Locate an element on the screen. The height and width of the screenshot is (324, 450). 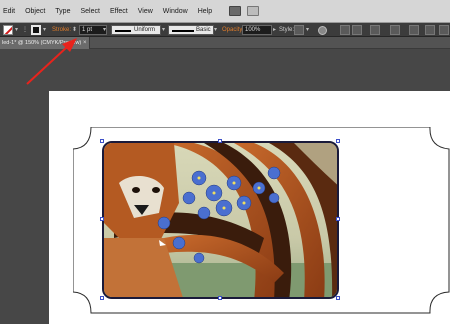
isolate-group-icon is located at coordinates (375, 30).